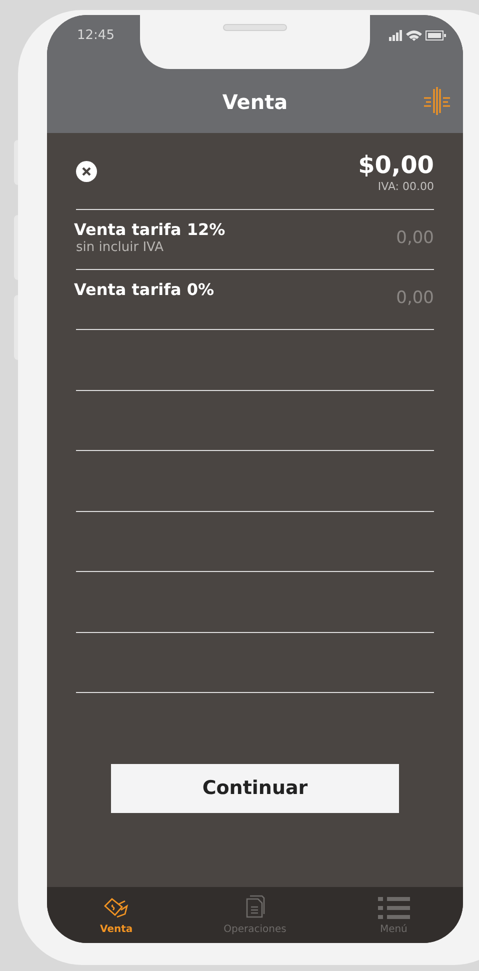  I want to click on screen-title: Venta, so click(255, 102).